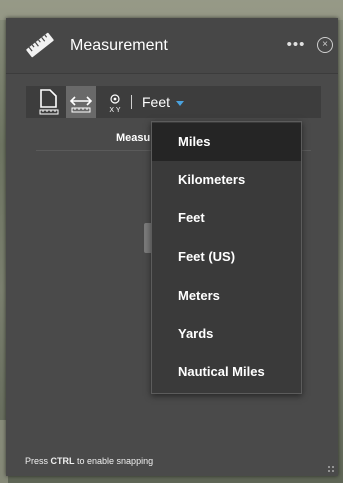  I want to click on widget-title: Measurement, so click(119, 45).